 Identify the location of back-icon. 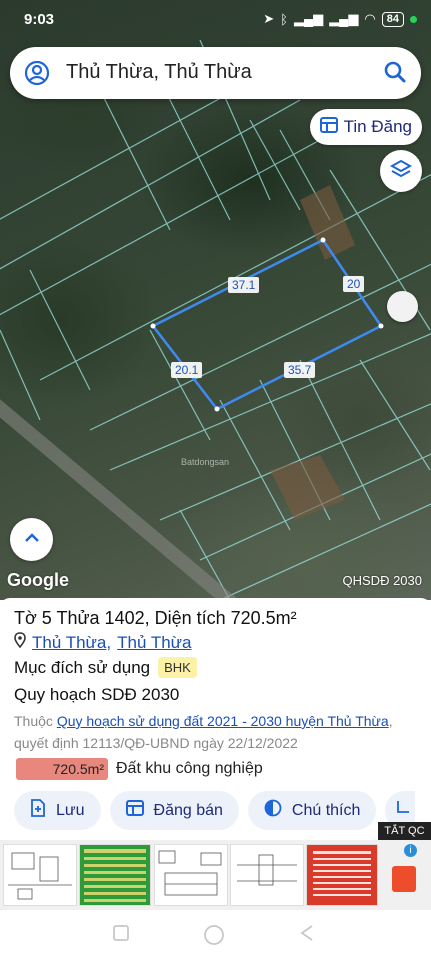
(307, 935).